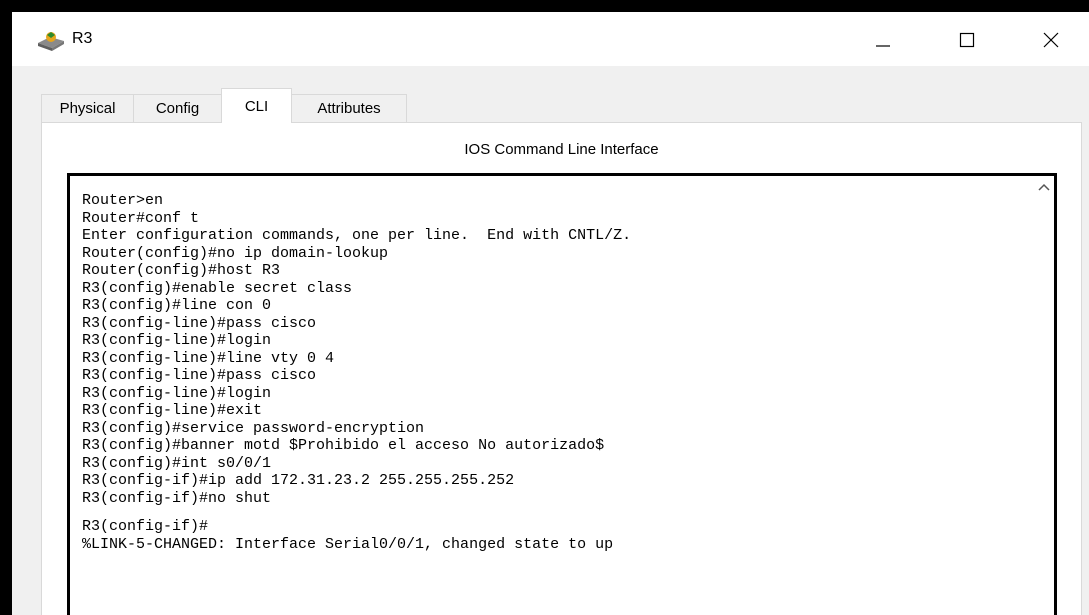 The height and width of the screenshot is (615, 1089). What do you see at coordinates (177, 305) in the screenshot?
I see `terminal-line: R3(config)#line con 0` at bounding box center [177, 305].